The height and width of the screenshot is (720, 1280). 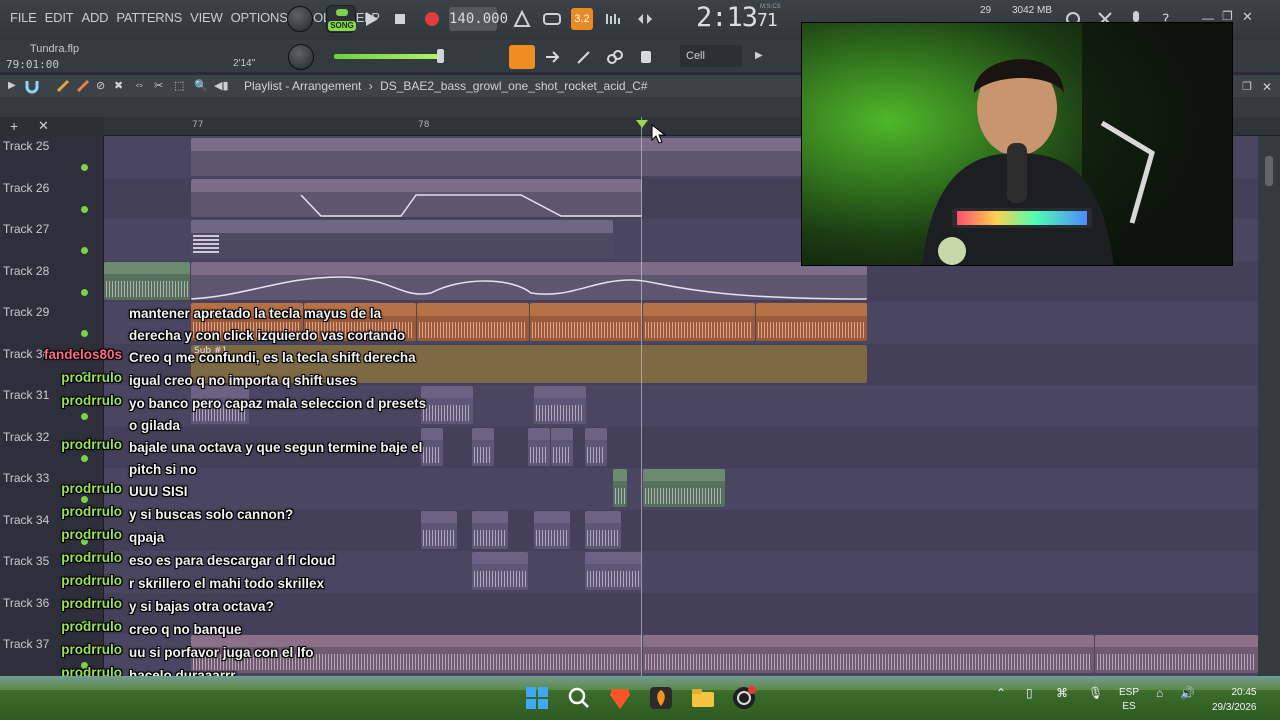 I want to click on fl-studio-icon, so click(x=661, y=698).